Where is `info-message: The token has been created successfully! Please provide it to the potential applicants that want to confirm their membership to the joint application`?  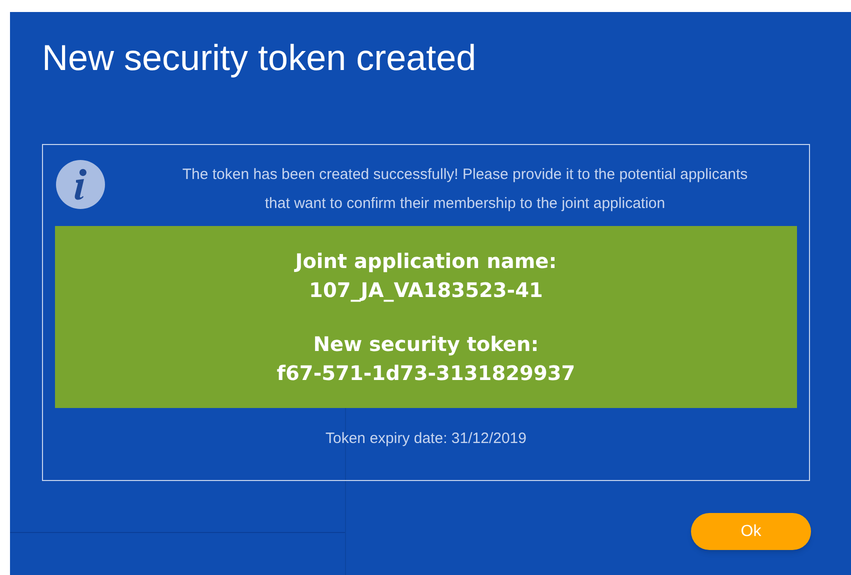 info-message: The token has been created successfully! Please provide it to the potential applicants that want to confirm their membership to the joint application is located at coordinates (465, 189).